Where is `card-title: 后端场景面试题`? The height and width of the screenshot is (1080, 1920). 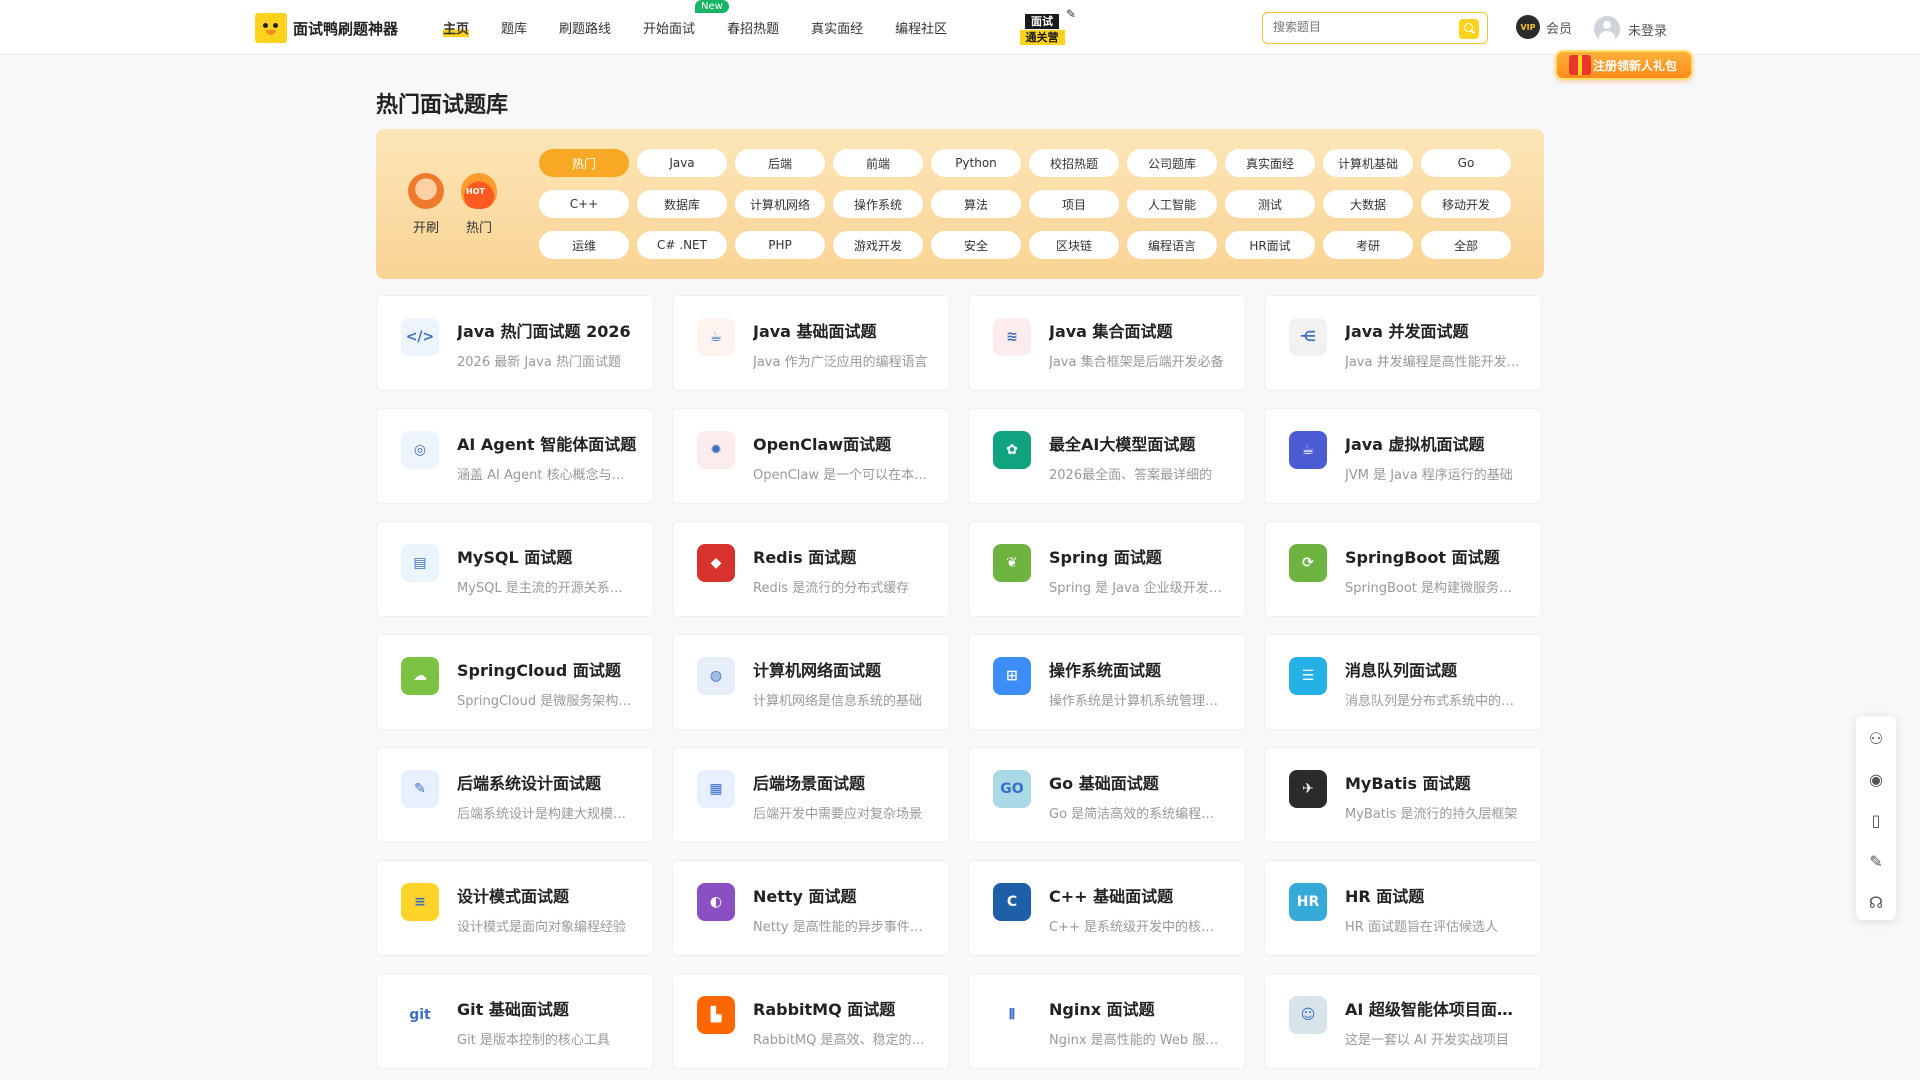
card-title: 后端场景面试题 is located at coordinates (809, 783).